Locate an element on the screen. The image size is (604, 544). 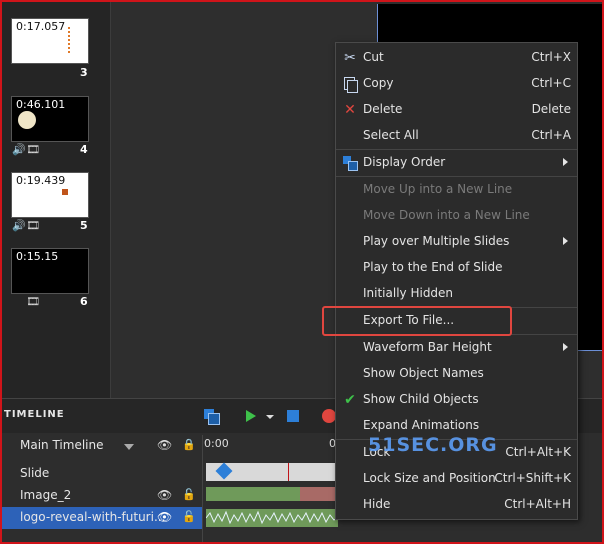
export-highlight-box is located at coordinates (417, 321).